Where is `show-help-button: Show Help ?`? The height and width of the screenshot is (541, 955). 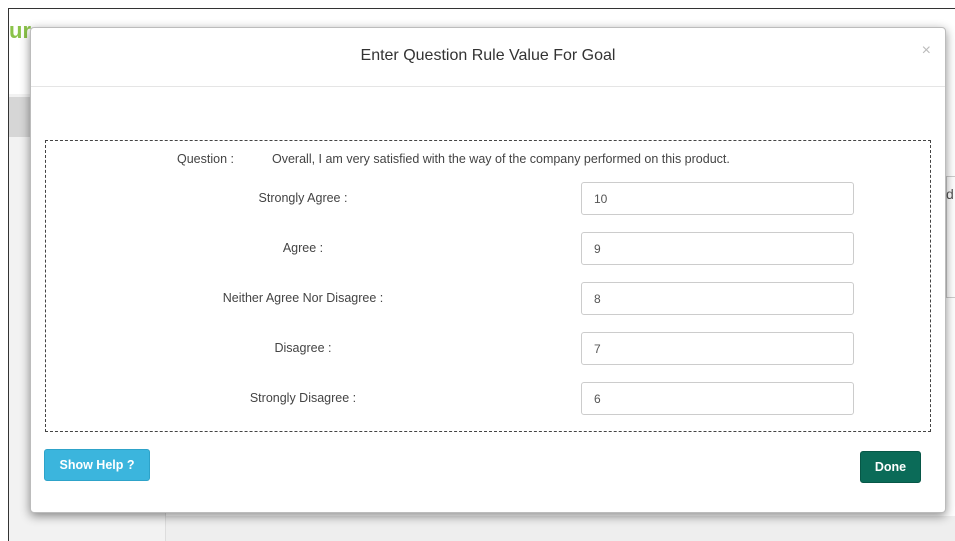
show-help-button: Show Help ? is located at coordinates (97, 465).